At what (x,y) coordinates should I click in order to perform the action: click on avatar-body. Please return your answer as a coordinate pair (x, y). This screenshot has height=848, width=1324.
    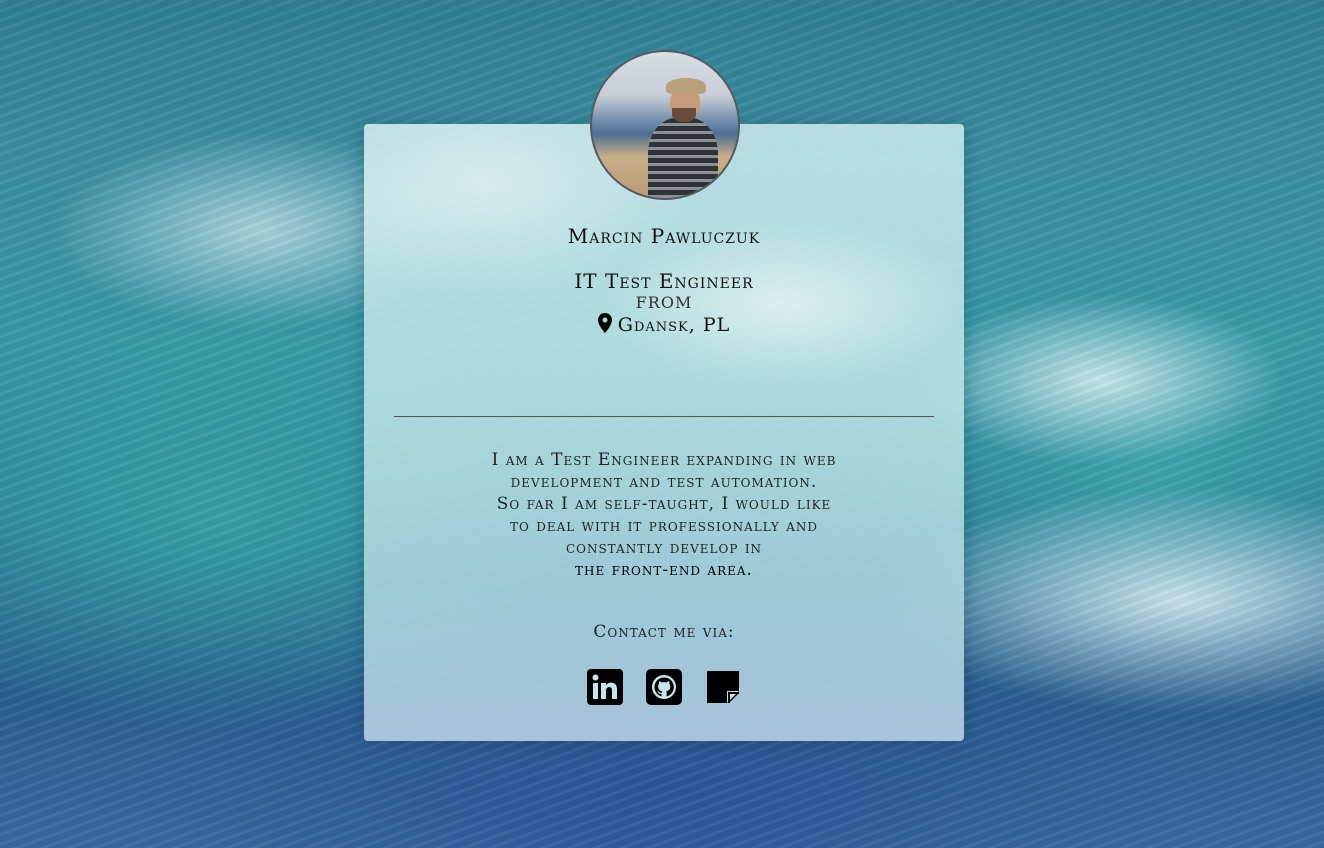
    Looking at the image, I should click on (683, 158).